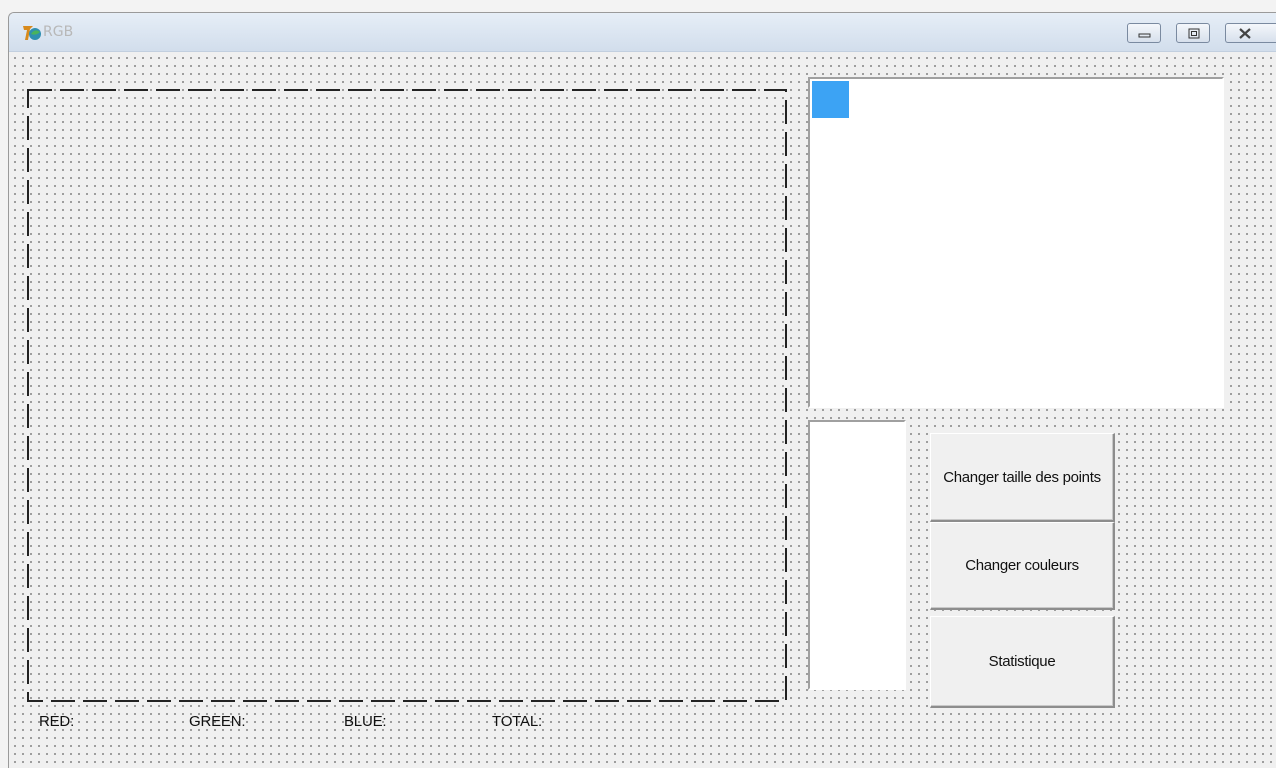 This screenshot has height=768, width=1276. I want to click on minimize-button, so click(1144, 33).